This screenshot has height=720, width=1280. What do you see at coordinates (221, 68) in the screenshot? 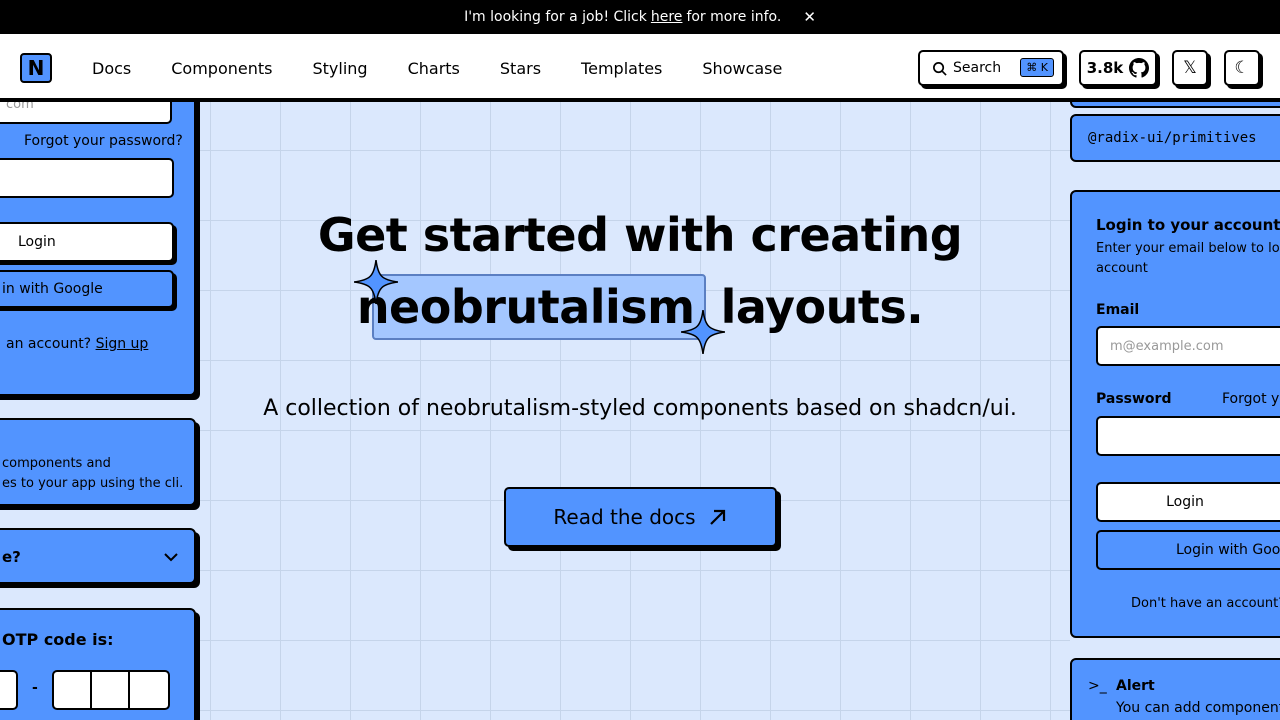
I see `nav-link-components: Components` at bounding box center [221, 68].